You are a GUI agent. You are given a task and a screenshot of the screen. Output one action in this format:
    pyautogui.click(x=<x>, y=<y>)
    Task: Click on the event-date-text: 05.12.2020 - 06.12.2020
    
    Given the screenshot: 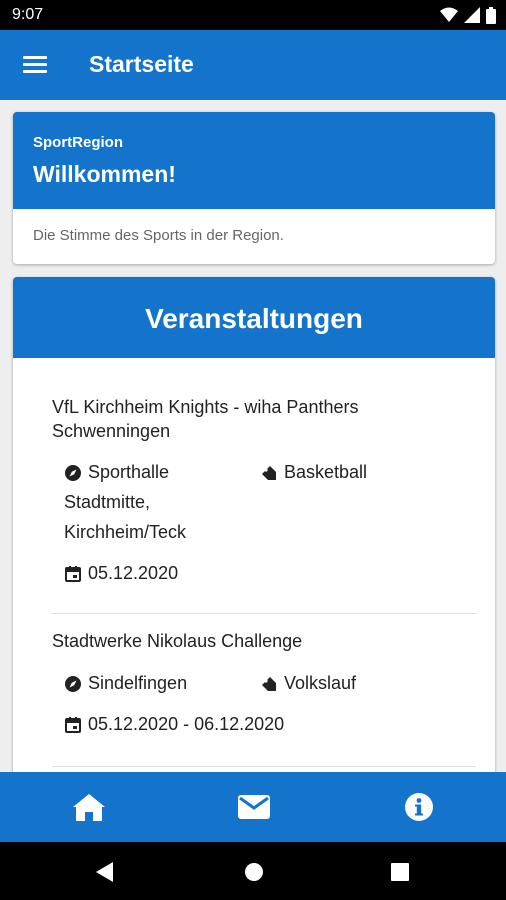 What is the action you would take?
    pyautogui.click(x=186, y=724)
    